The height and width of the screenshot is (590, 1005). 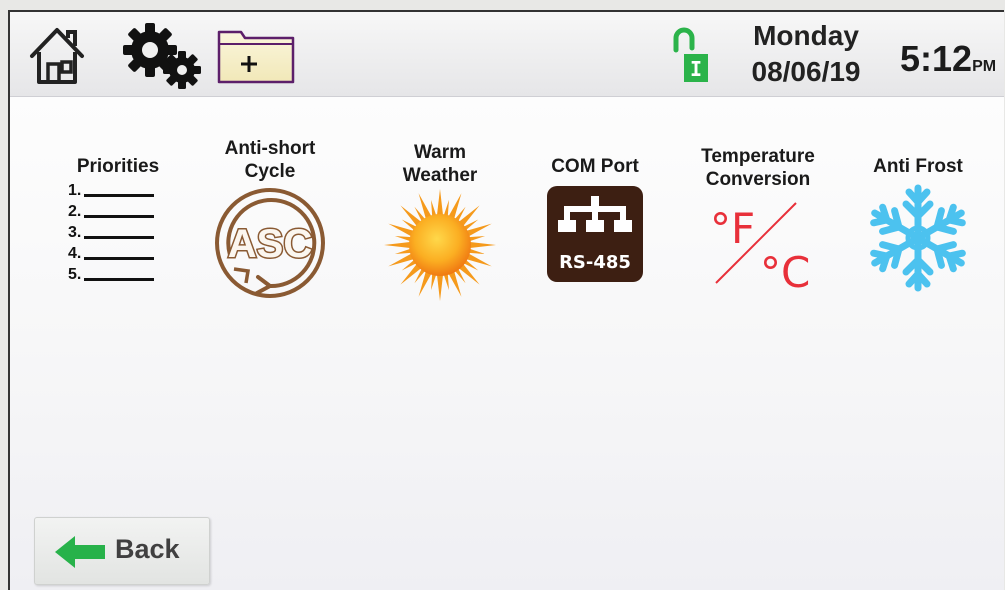 I want to click on warm-weather-tile: Warm Weather, so click(x=440, y=222).